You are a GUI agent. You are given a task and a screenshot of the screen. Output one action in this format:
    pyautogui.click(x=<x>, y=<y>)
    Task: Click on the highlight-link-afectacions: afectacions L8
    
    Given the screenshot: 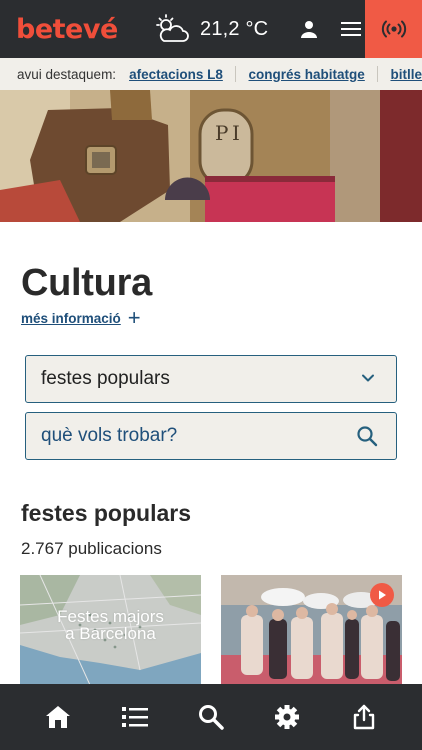 What is the action you would take?
    pyautogui.click(x=176, y=74)
    